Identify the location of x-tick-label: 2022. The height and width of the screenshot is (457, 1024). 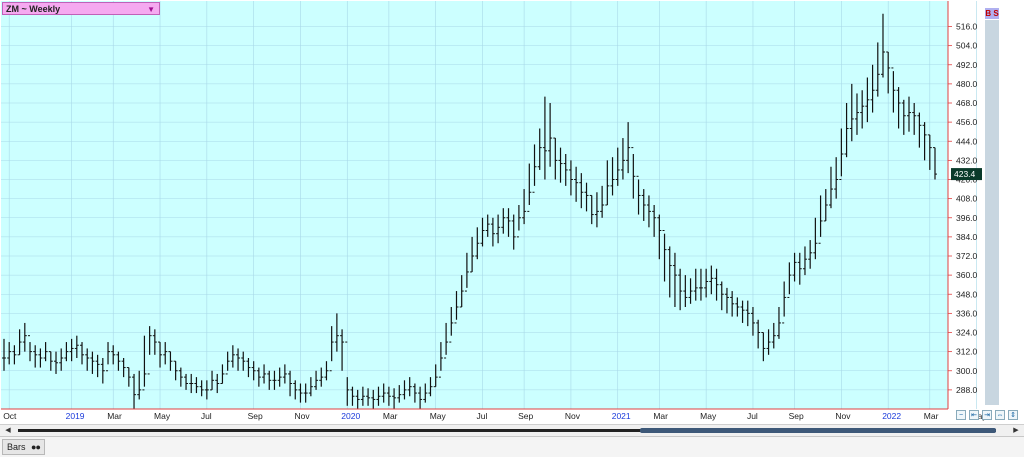
(891, 416).